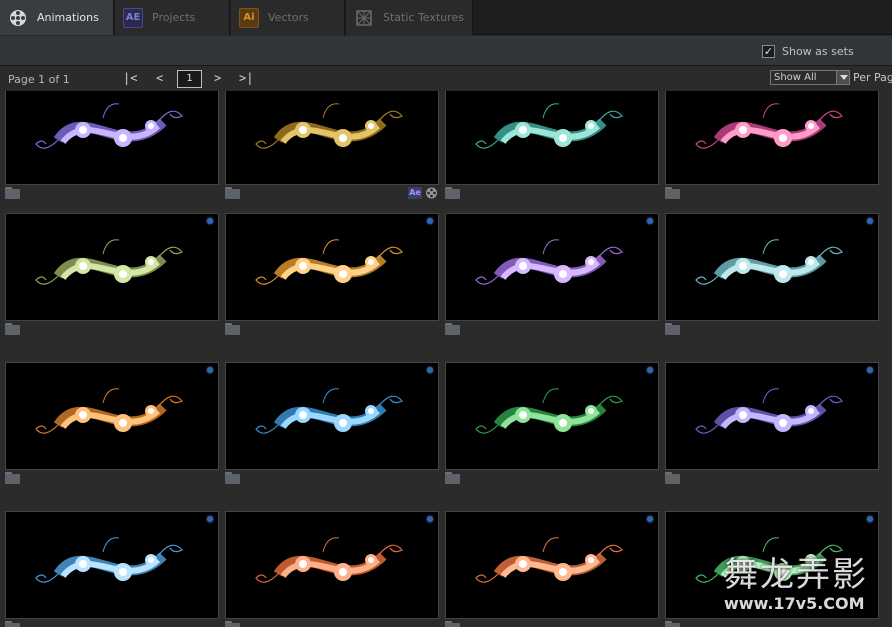 The height and width of the screenshot is (627, 892). Describe the element at coordinates (364, 18) in the screenshot. I see `texture-icon` at that location.